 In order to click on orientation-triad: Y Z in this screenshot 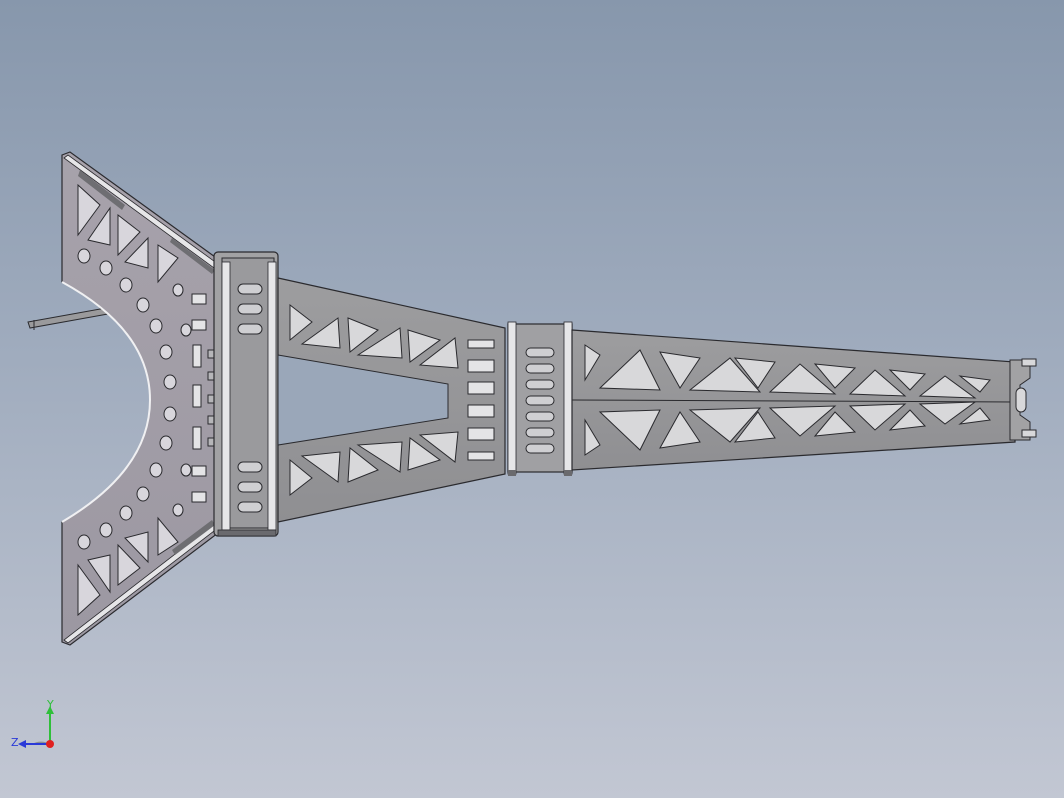, I will do `click(32, 724)`.